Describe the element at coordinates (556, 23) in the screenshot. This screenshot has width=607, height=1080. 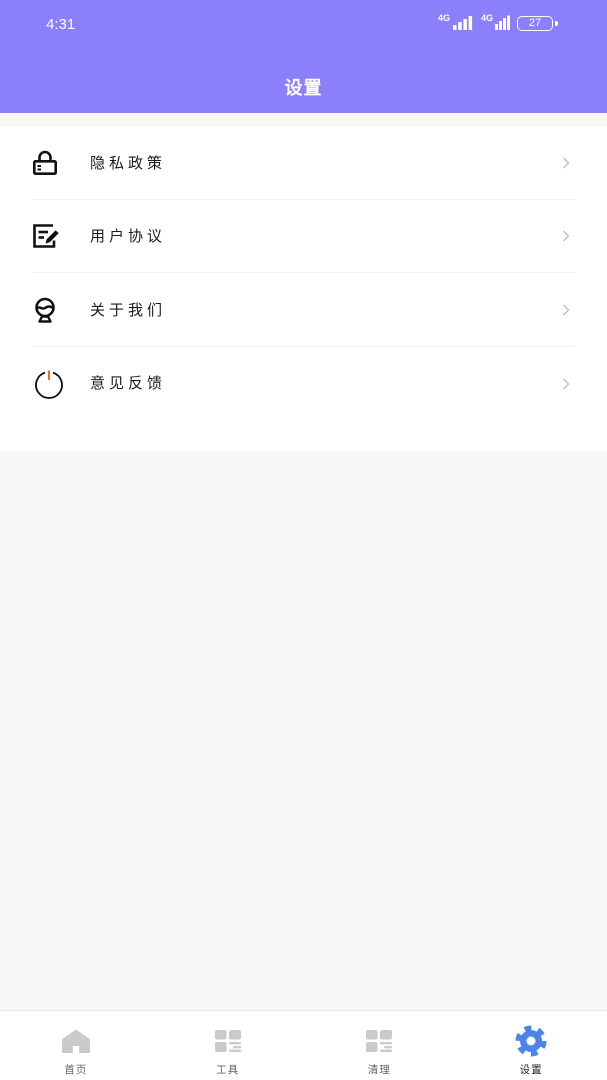
I see `battery-nub` at that location.